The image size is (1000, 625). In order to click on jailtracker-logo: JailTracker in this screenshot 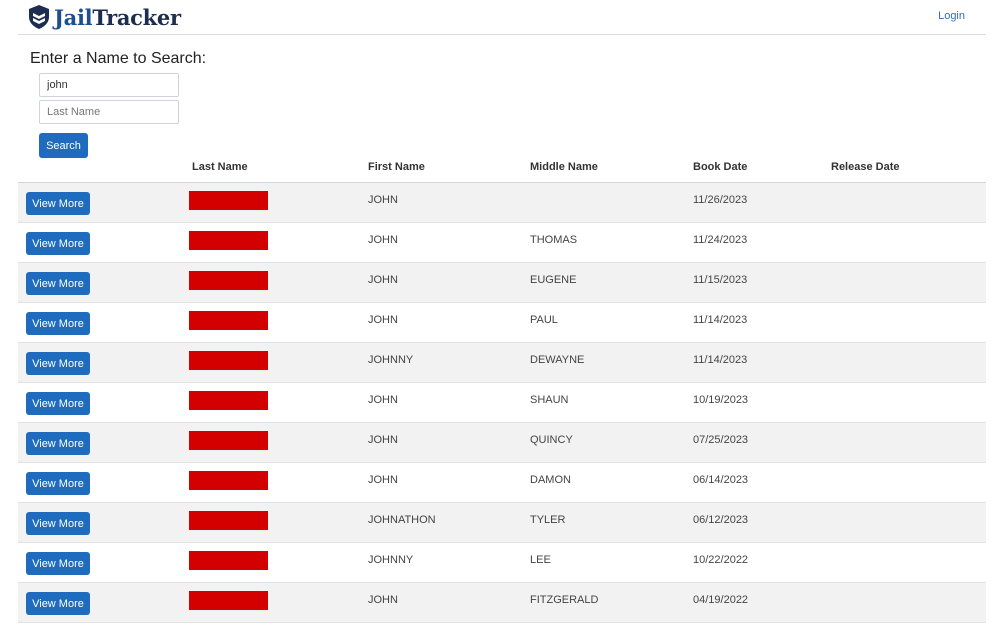, I will do `click(104, 17)`.